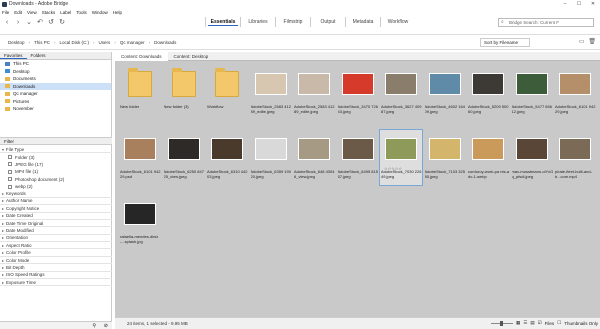 The width and height of the screenshot is (600, 329). What do you see at coordinates (56, 150) in the screenshot?
I see `filter-file-type: ▾ File Type` at bounding box center [56, 150].